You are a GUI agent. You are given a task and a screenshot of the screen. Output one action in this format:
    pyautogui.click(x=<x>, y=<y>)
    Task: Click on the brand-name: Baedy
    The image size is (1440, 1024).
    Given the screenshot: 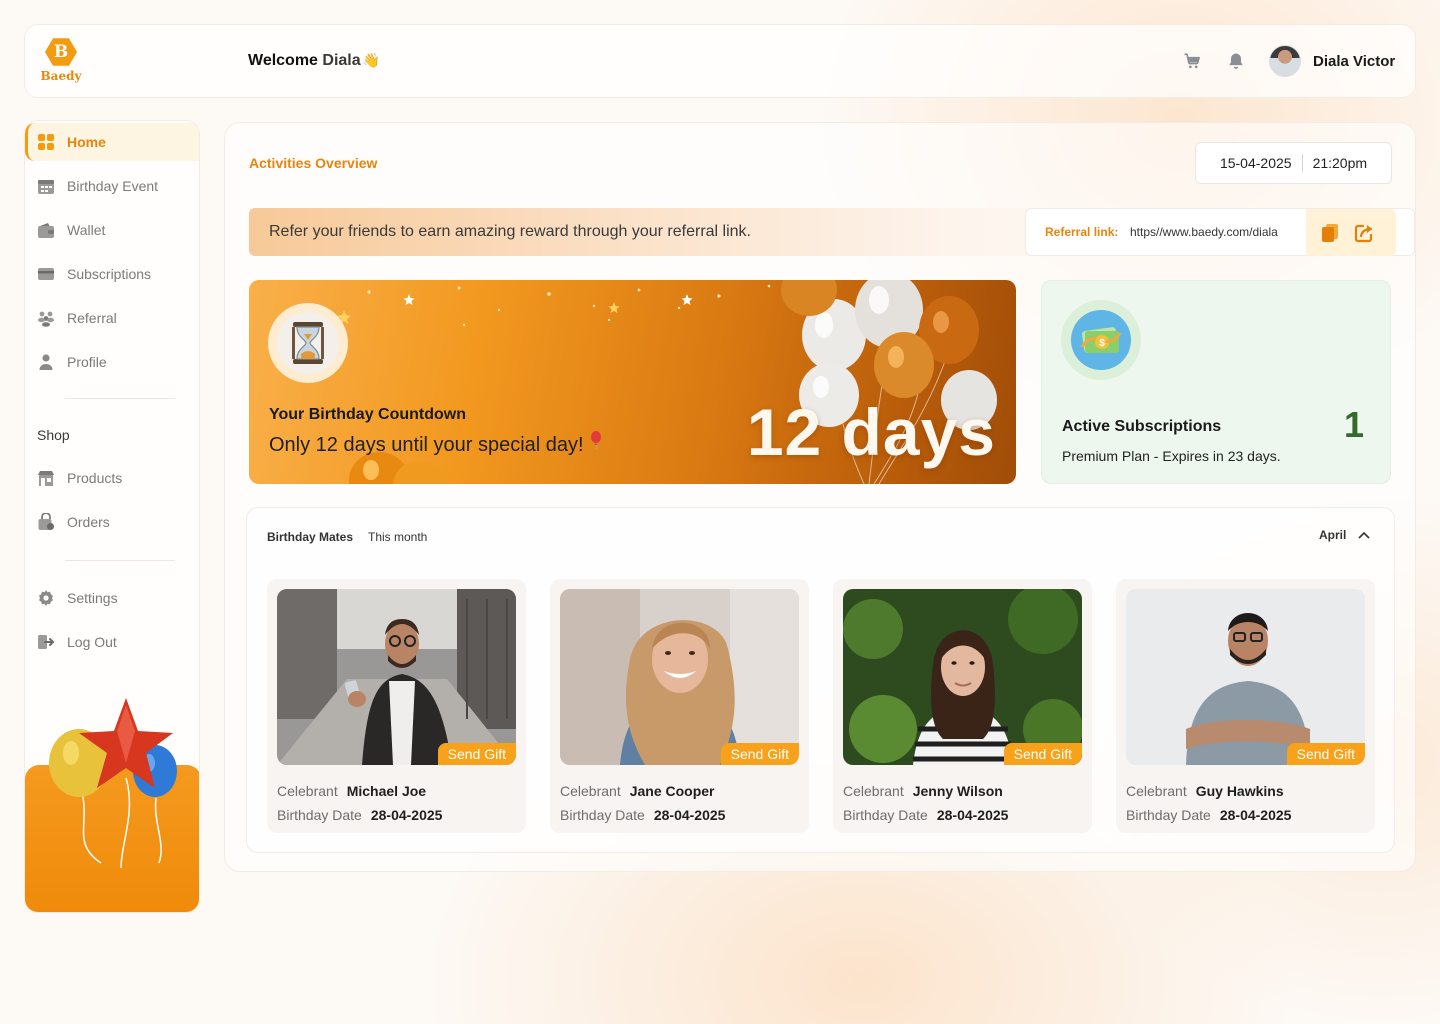 What is the action you would take?
    pyautogui.click(x=61, y=76)
    